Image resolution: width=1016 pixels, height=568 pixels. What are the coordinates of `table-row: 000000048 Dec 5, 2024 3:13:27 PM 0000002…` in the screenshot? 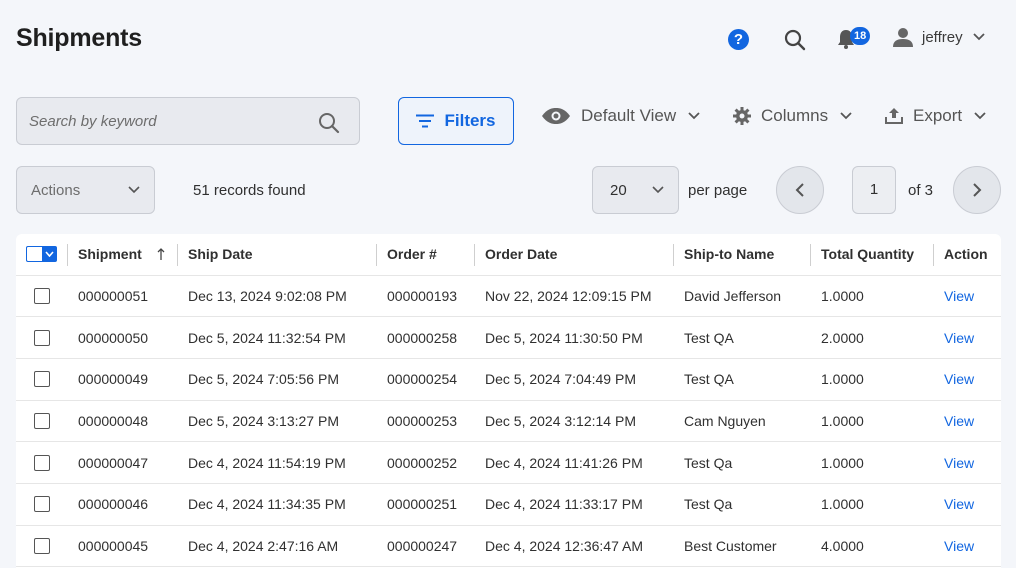 It's located at (508, 421).